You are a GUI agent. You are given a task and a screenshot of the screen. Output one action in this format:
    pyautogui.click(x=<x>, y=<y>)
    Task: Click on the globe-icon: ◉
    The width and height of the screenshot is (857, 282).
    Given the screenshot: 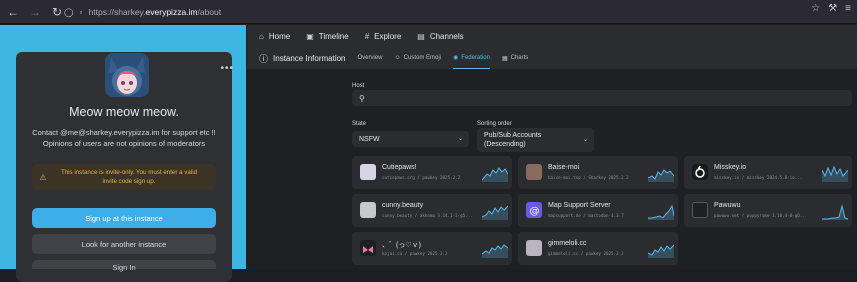 What is the action you would take?
    pyautogui.click(x=456, y=58)
    